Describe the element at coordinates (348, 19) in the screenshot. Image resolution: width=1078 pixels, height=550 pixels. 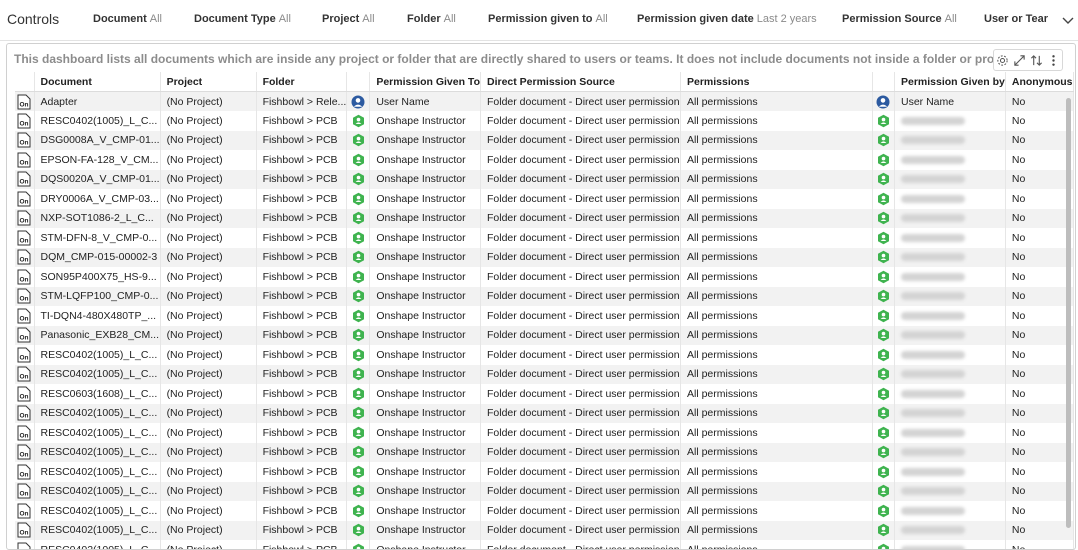
I see `filter-project: Project All` at that location.